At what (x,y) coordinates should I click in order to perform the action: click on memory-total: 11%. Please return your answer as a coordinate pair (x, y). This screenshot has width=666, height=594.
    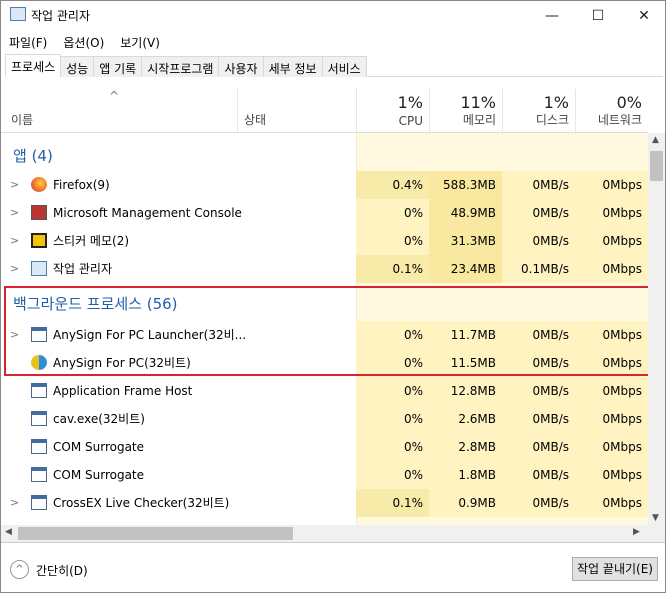
    Looking at the image, I should click on (478, 102).